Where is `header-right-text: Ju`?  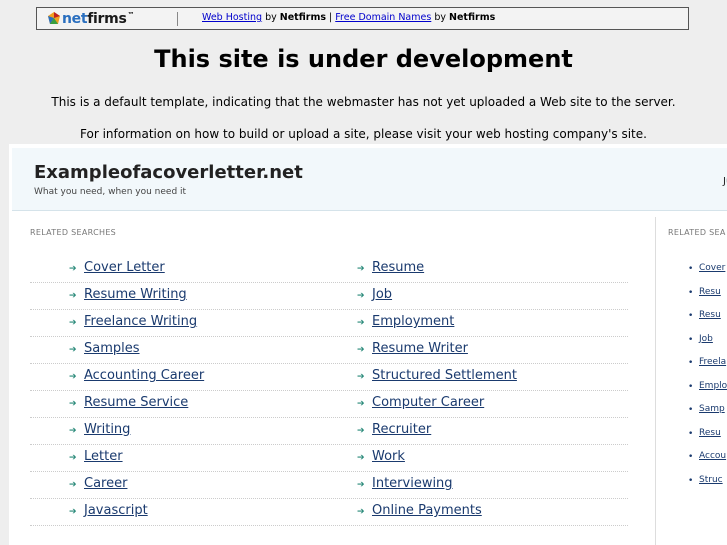
header-right-text: Ju is located at coordinates (725, 181).